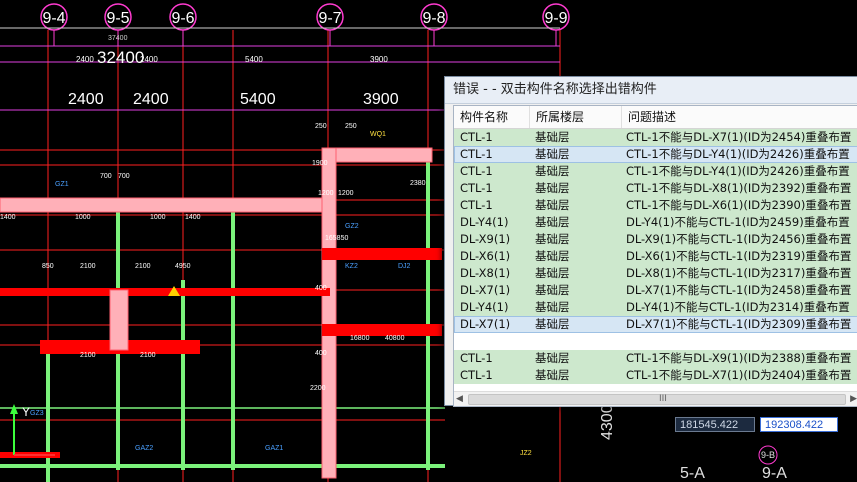 This screenshot has height=482, width=857. Describe the element at coordinates (655, 341) in the screenshot. I see `empty-row` at that location.